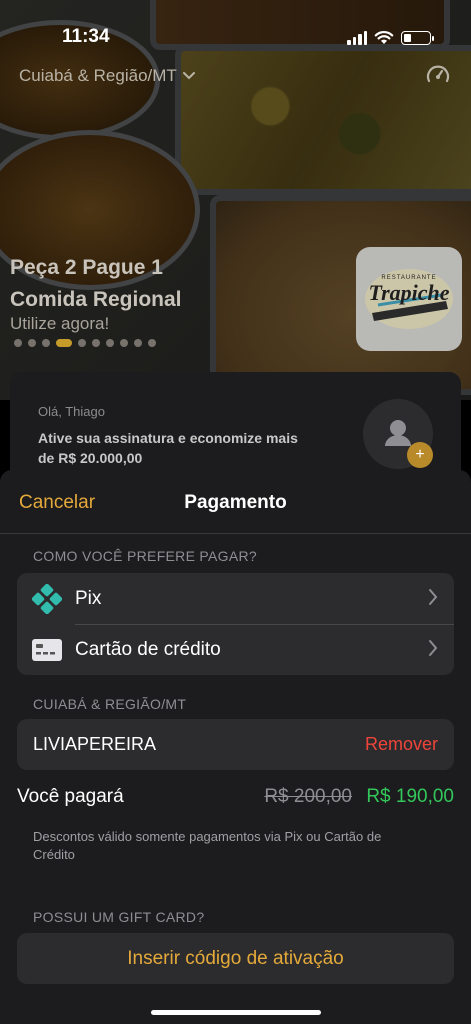 This screenshot has height=1024, width=471. What do you see at coordinates (420, 455) in the screenshot?
I see `add-photo-icon: +` at bounding box center [420, 455].